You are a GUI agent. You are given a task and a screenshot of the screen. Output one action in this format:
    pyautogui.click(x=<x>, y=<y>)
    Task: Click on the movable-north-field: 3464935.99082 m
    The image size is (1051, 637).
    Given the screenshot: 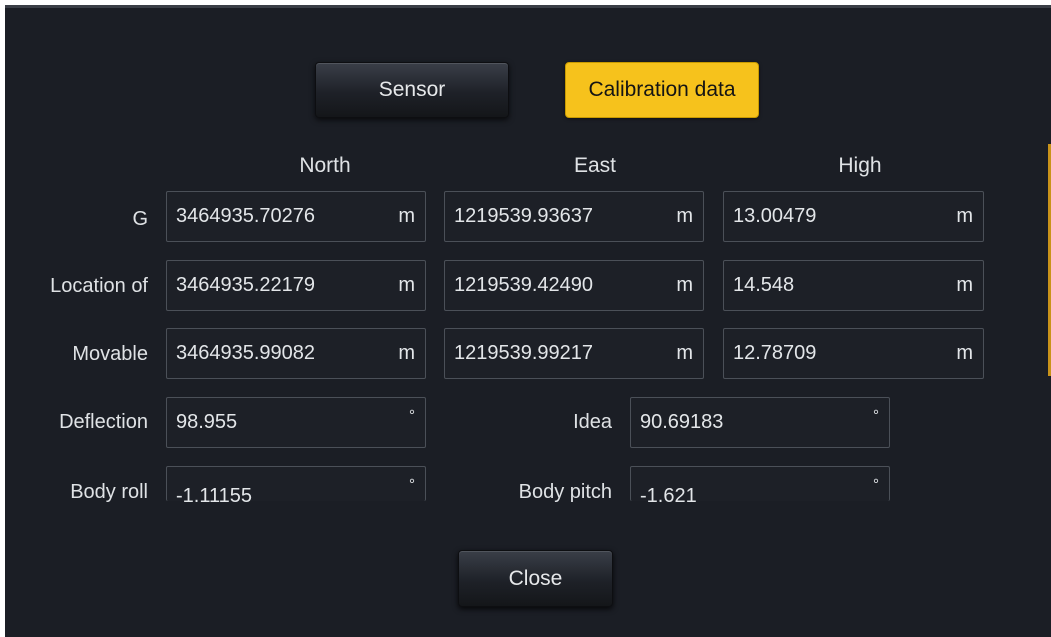 What is the action you would take?
    pyautogui.click(x=296, y=353)
    